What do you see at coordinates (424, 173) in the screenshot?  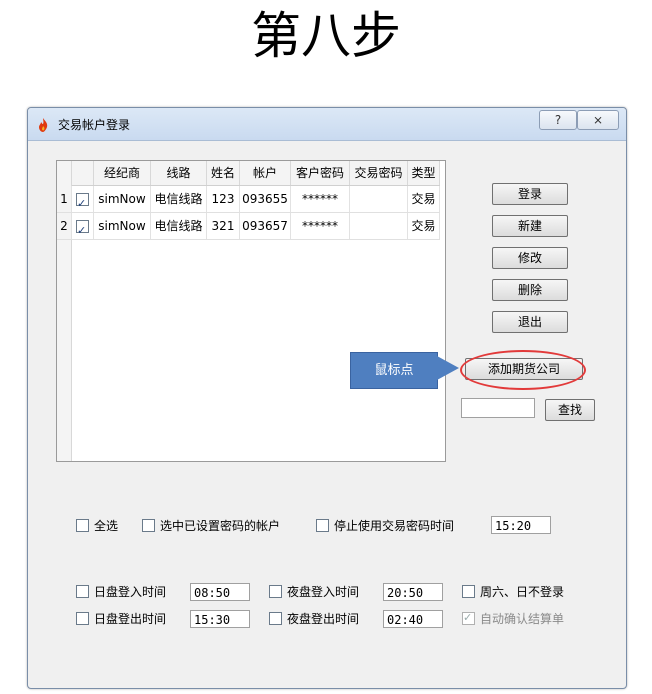 I see `column-header-type: 类型` at bounding box center [424, 173].